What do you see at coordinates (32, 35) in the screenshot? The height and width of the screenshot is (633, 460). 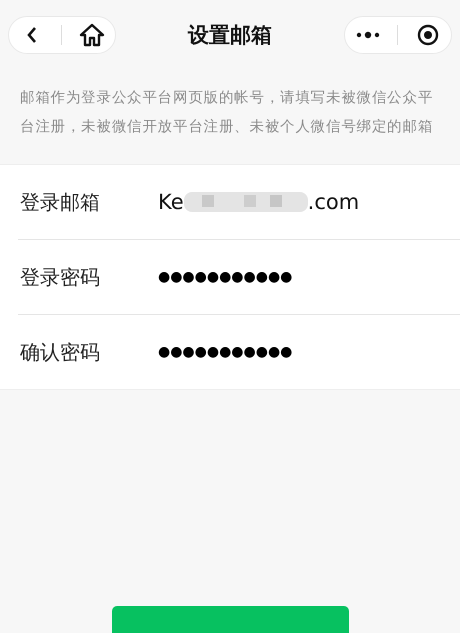 I see `back-icon` at bounding box center [32, 35].